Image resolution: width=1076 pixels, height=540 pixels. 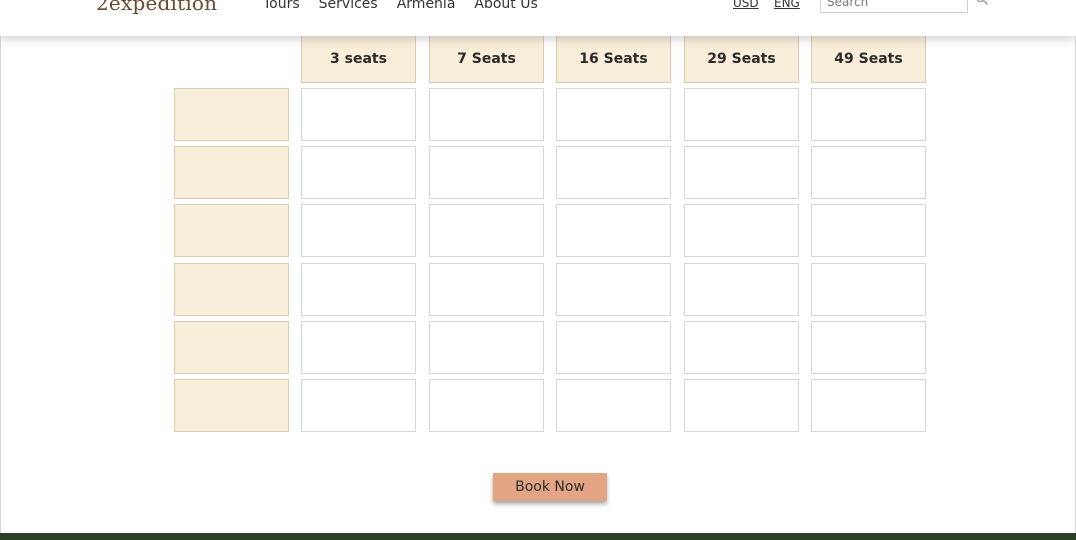 I want to click on column-header-29-seats: 29 Seats, so click(x=741, y=59).